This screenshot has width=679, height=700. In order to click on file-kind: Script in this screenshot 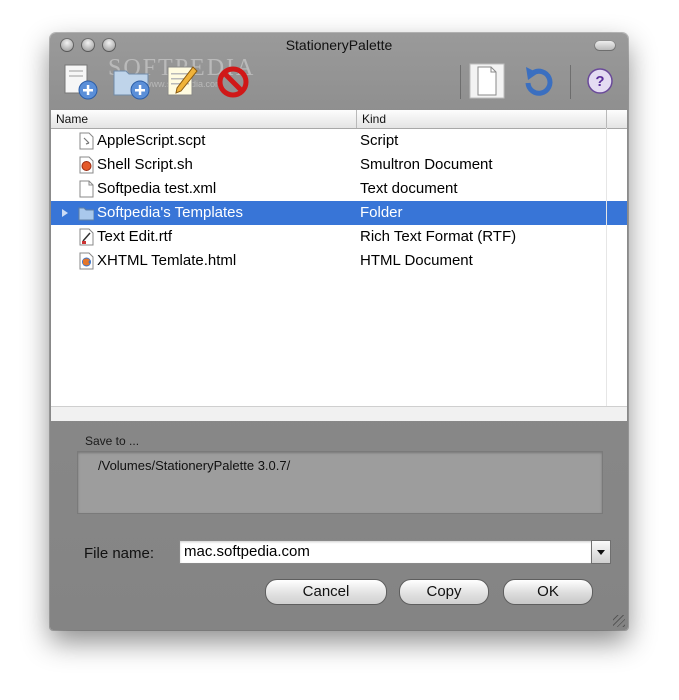, I will do `click(379, 140)`.